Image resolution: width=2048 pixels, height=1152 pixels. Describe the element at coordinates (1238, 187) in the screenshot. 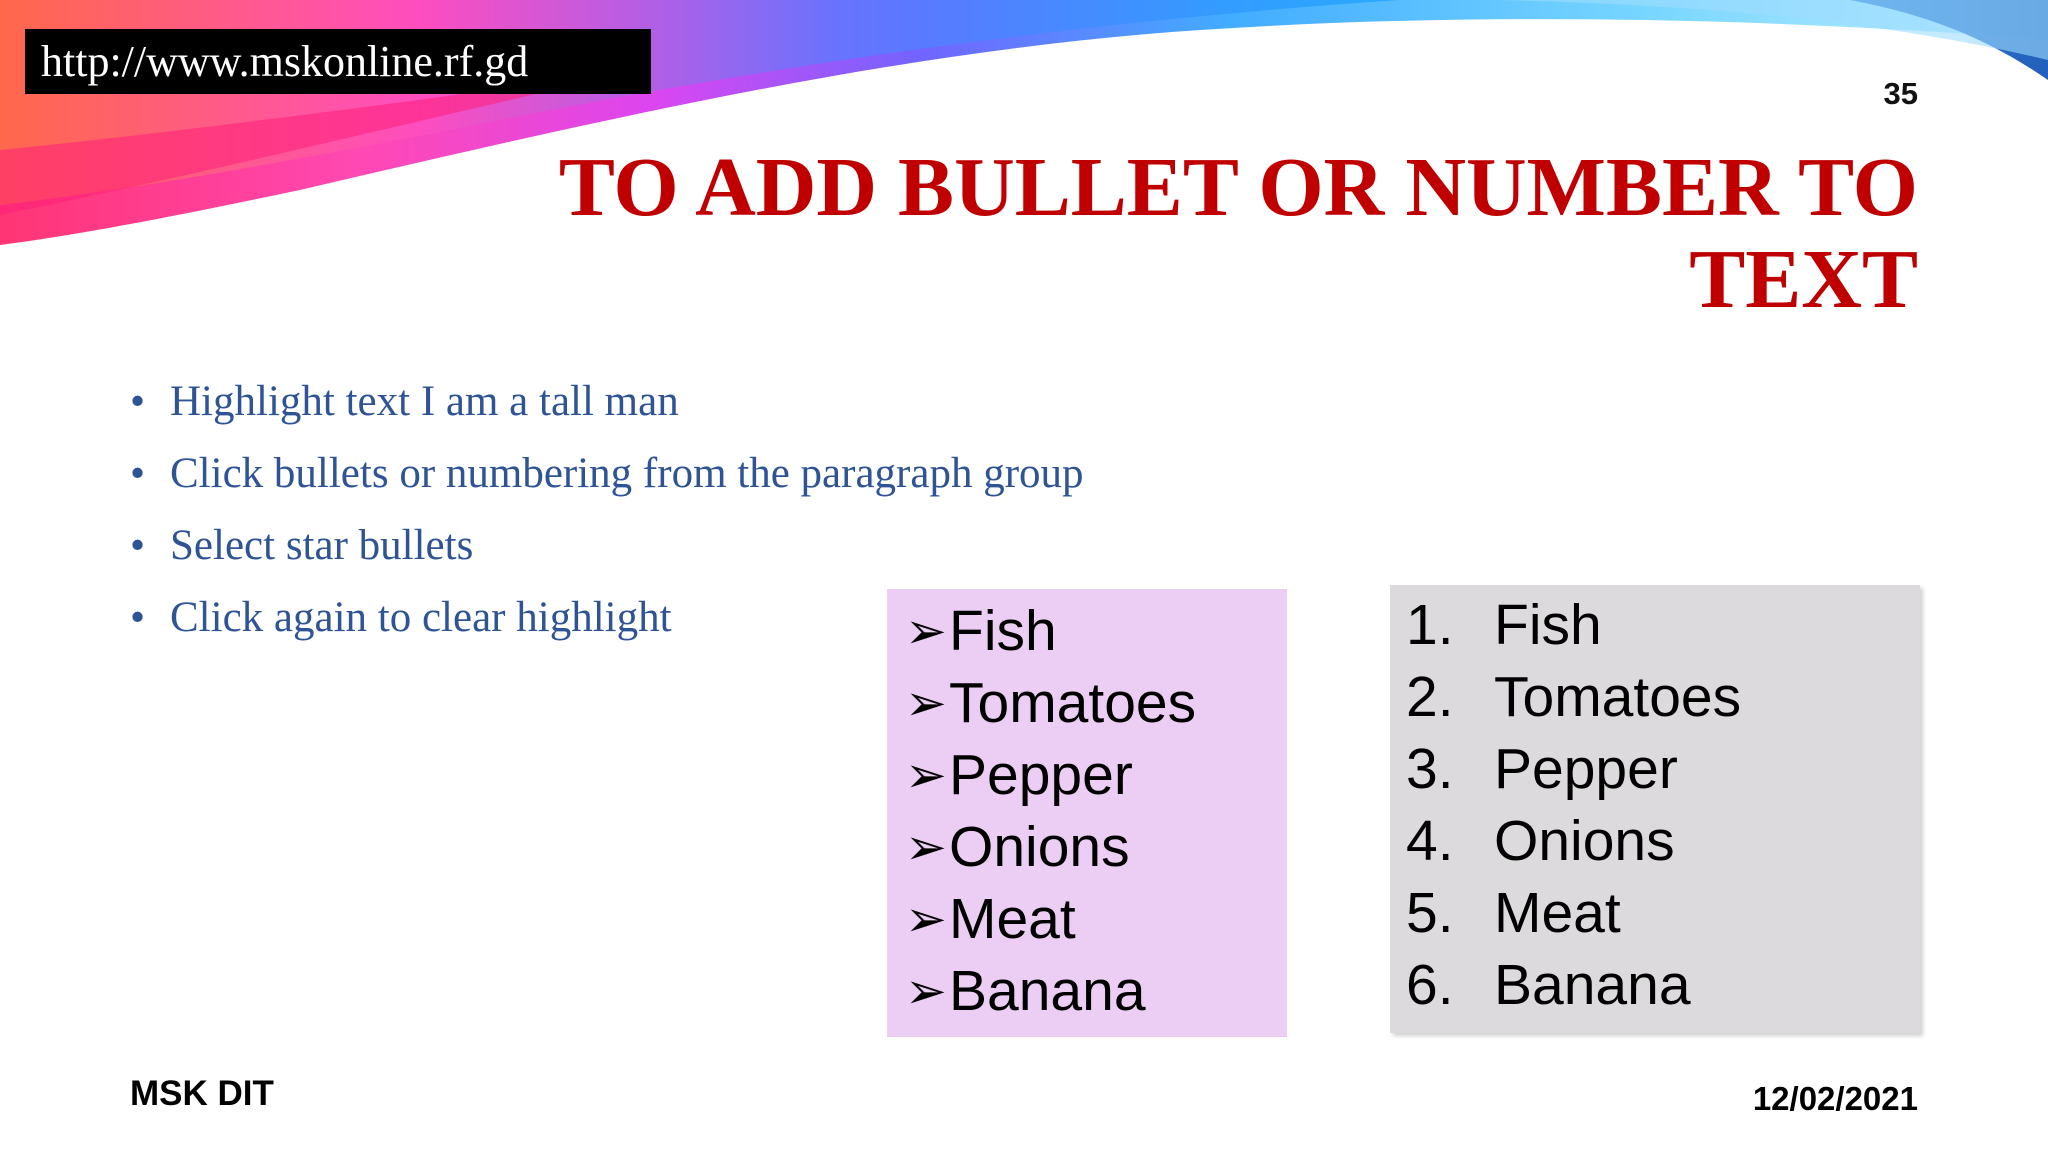

I see `slide-title-line-1: TO ADD BULLET OR NUMBER TO` at that location.